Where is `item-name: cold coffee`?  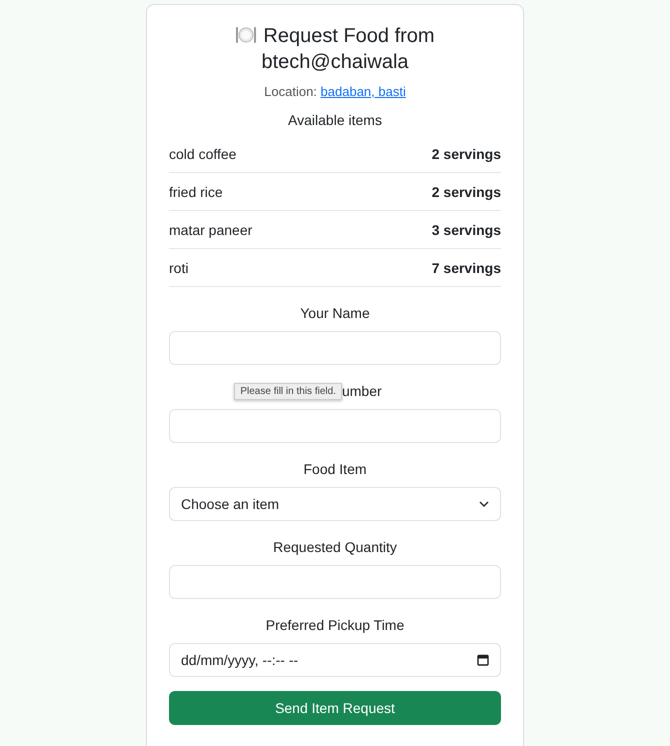
item-name: cold coffee is located at coordinates (202, 154).